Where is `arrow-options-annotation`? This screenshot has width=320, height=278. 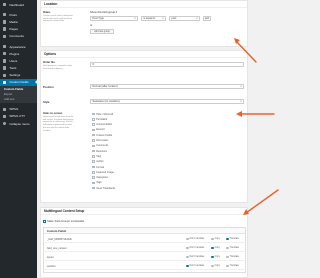
arrow-options-annotation is located at coordinates (255, 114).